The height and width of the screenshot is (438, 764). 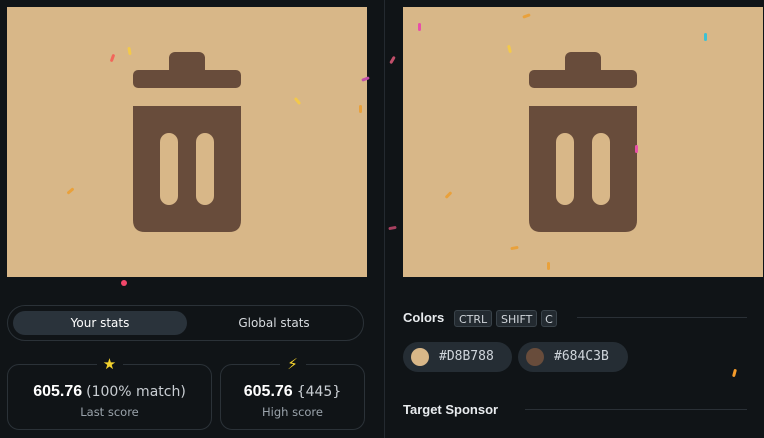 What do you see at coordinates (581, 356) in the screenshot?
I see `color-hex: #684C3B` at bounding box center [581, 356].